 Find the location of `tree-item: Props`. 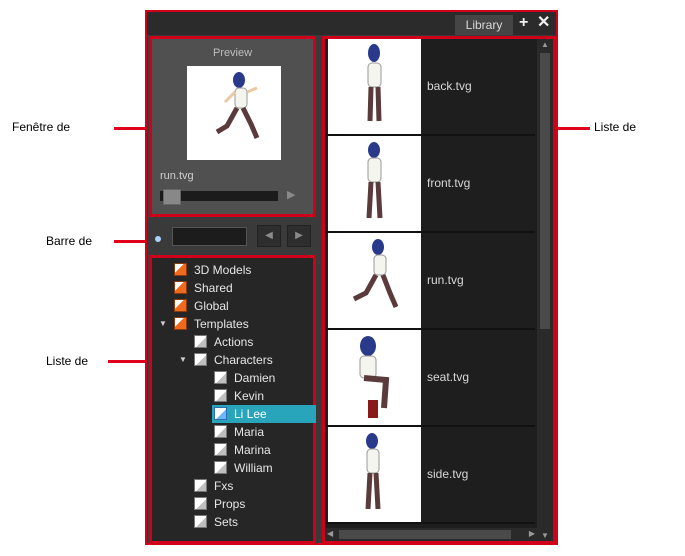

tree-item: Props is located at coordinates (219, 504).